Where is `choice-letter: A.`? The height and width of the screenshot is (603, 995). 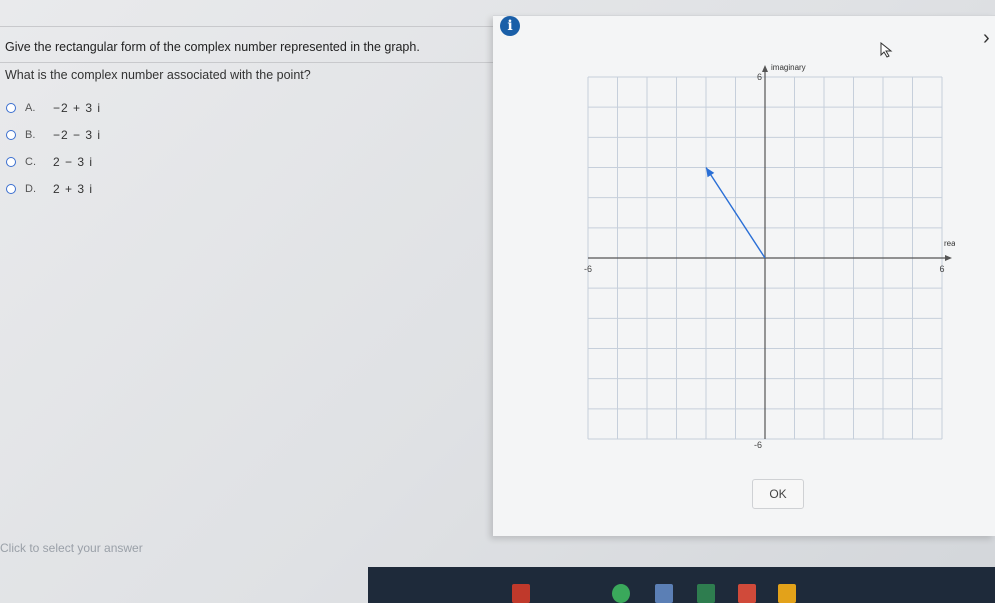
choice-letter: A. is located at coordinates (30, 107).